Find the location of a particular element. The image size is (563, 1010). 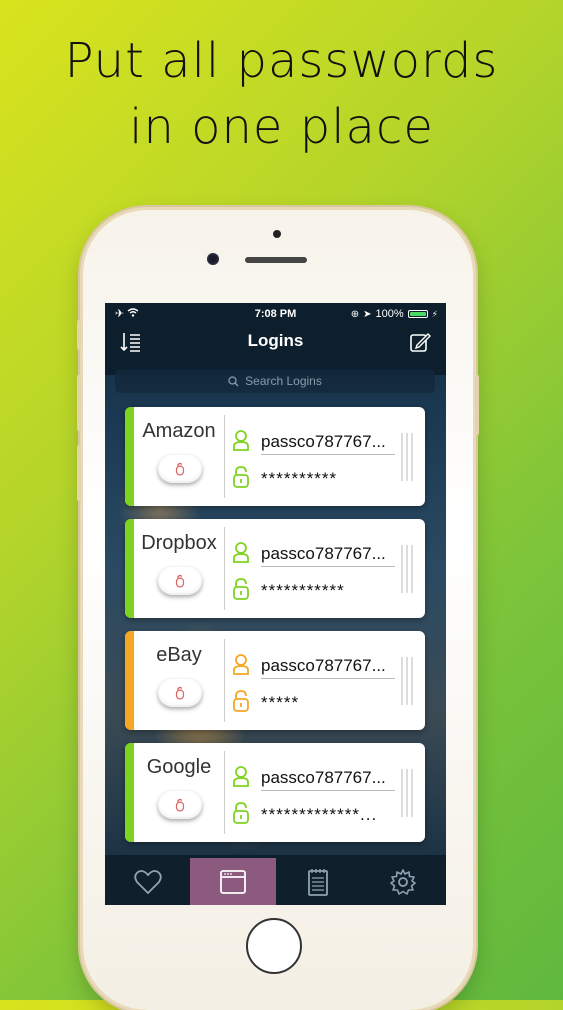

edit-button is located at coordinates (420, 342).